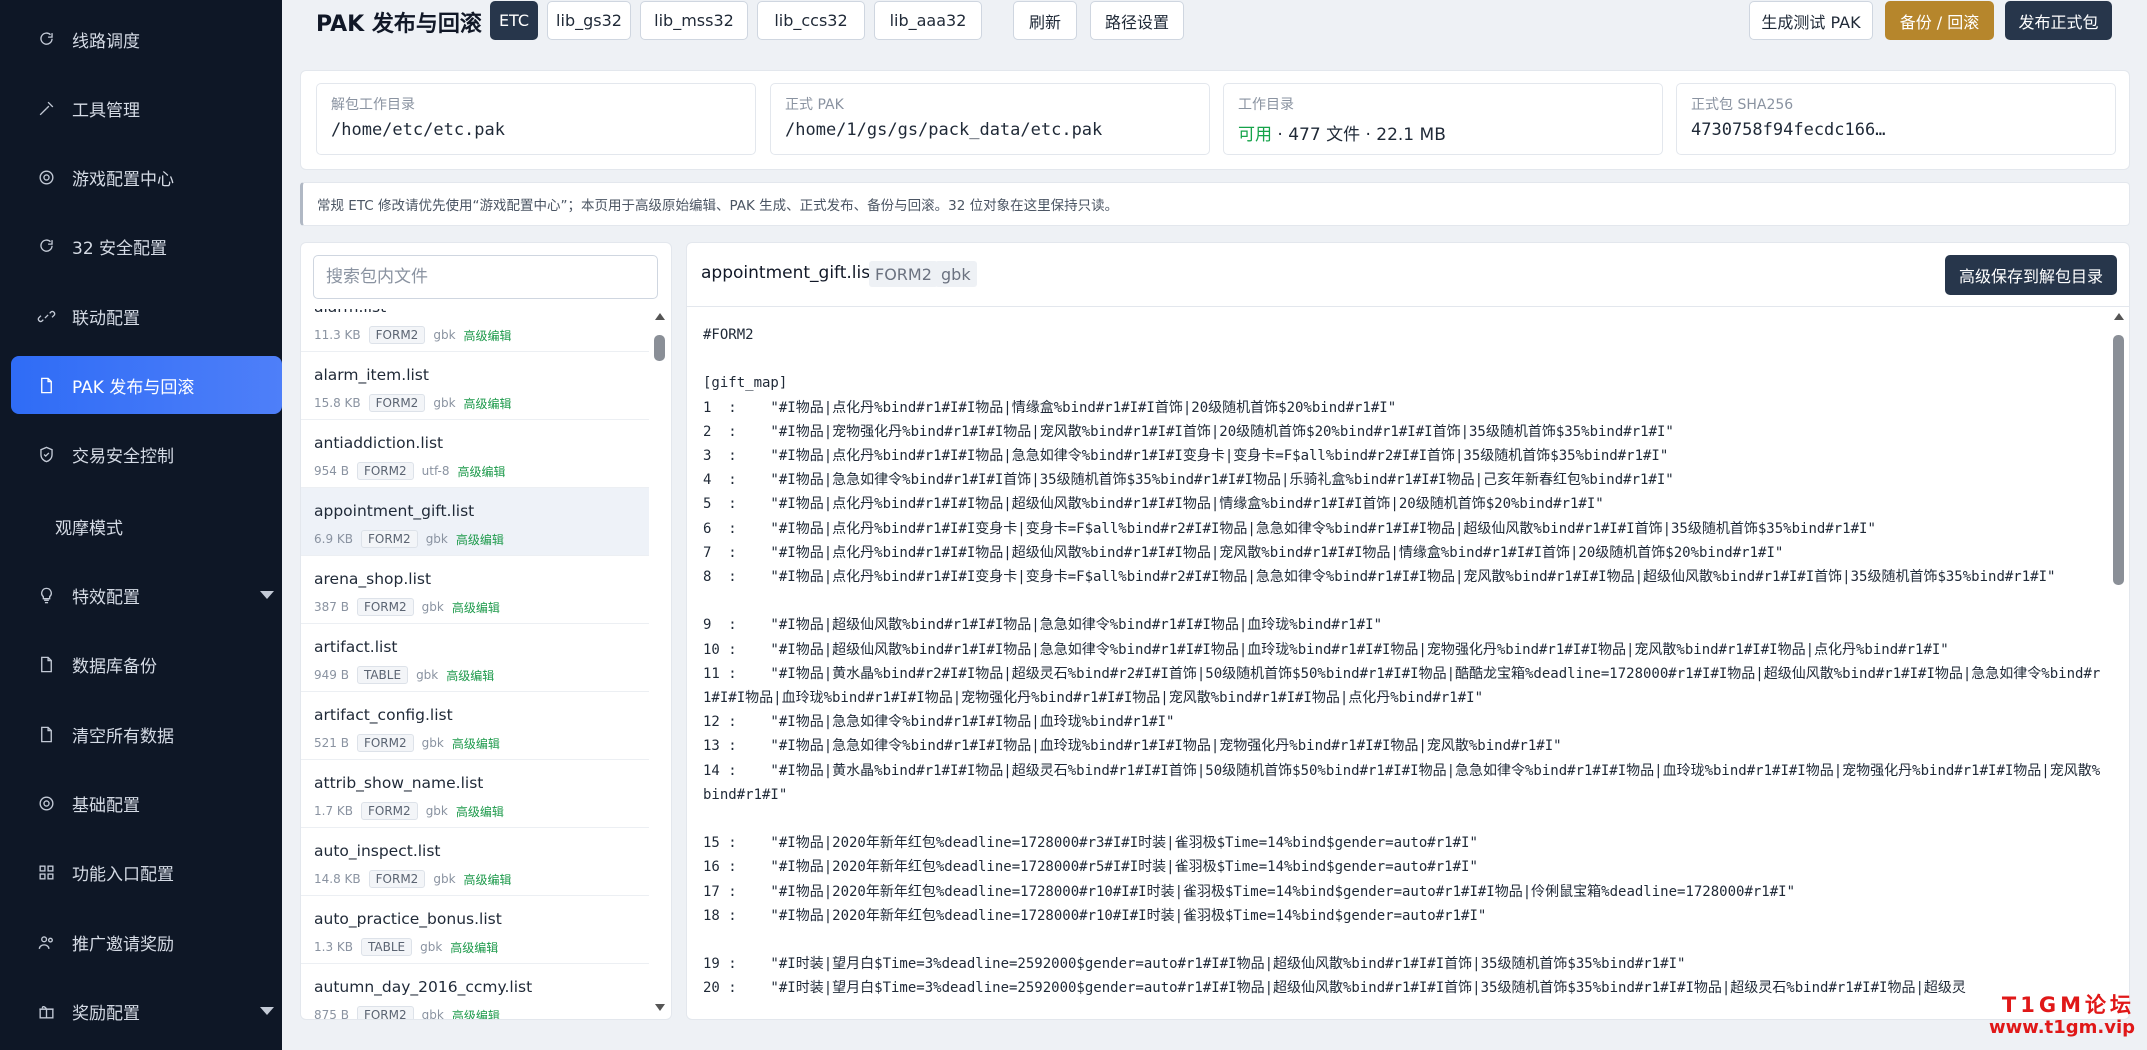 The width and height of the screenshot is (2147, 1050). I want to click on publish-button: 发布正式包, so click(2058, 20).